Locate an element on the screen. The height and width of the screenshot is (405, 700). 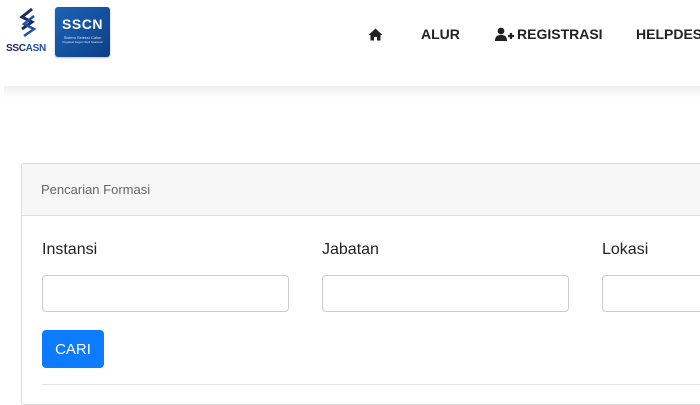
lokasi-label: Lokasi is located at coordinates (625, 249).